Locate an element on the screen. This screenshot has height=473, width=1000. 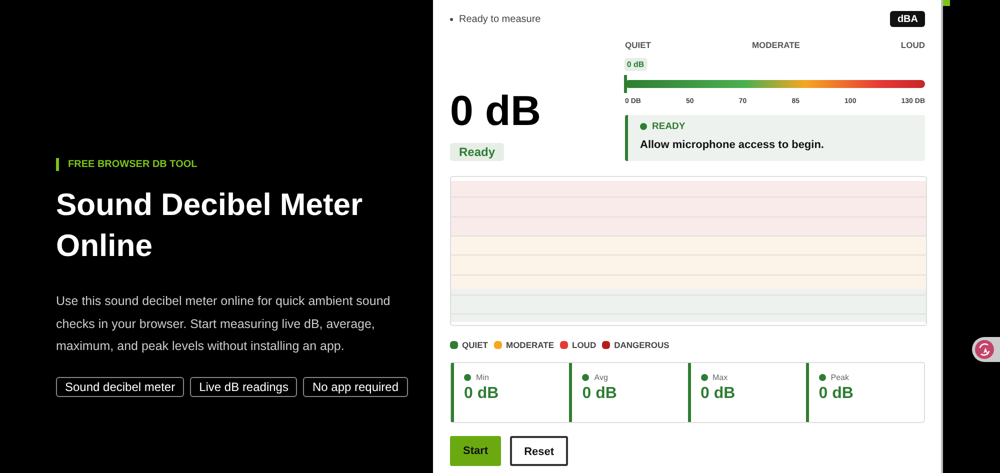
description: Use this sound decibel meter online for quick ambient sound checks in your browser. Start measuring live dB, average, maximum, and peak levels without installing an app. is located at coordinates (224, 324).